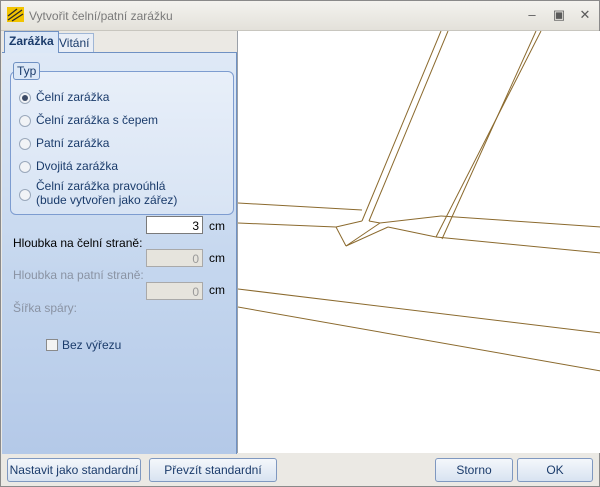 The height and width of the screenshot is (487, 600). Describe the element at coordinates (300, 16) in the screenshot. I see `title-bar: Vytvořit čelní/patní zarážku – ▣ ✕` at that location.